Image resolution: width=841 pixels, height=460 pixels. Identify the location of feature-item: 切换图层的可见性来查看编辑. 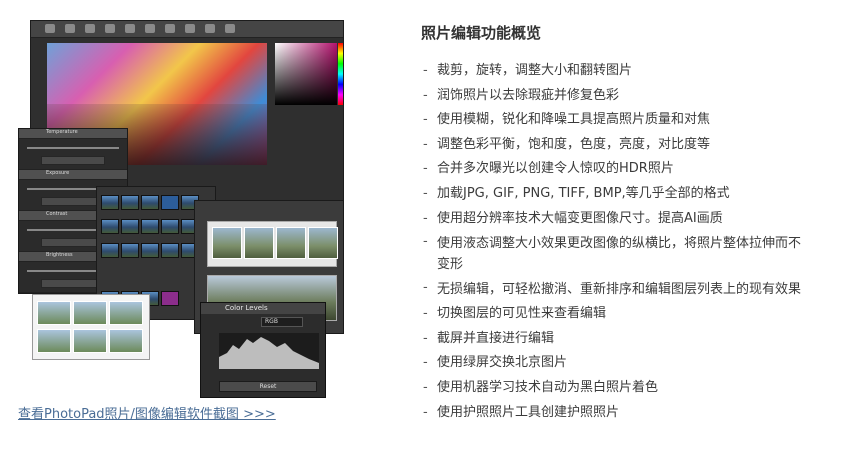
(611, 314).